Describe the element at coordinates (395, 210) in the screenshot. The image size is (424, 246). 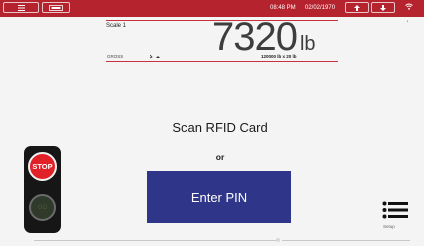
I see `setup-list-icon` at that location.